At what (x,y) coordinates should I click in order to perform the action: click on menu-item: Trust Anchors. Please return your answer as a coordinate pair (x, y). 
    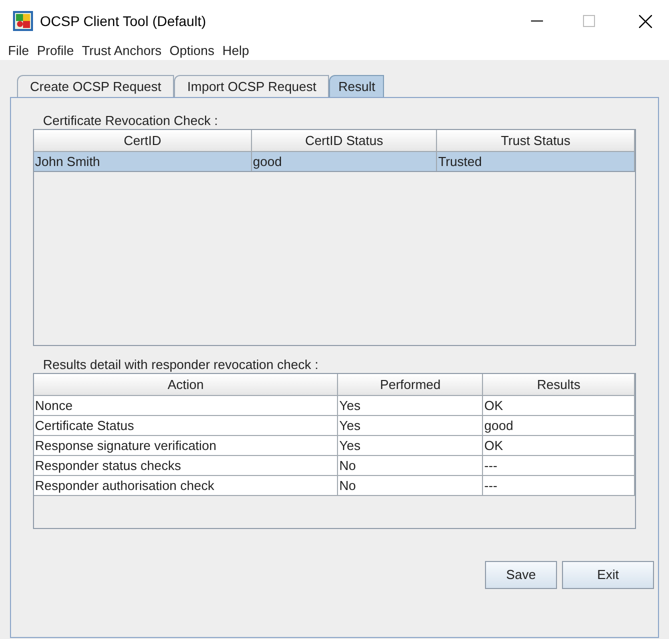
    Looking at the image, I should click on (122, 51).